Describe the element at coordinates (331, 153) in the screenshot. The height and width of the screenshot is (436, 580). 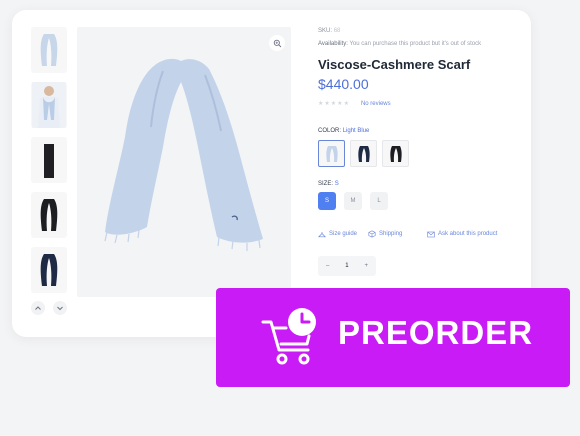
I see `swatch-light-blue` at that location.